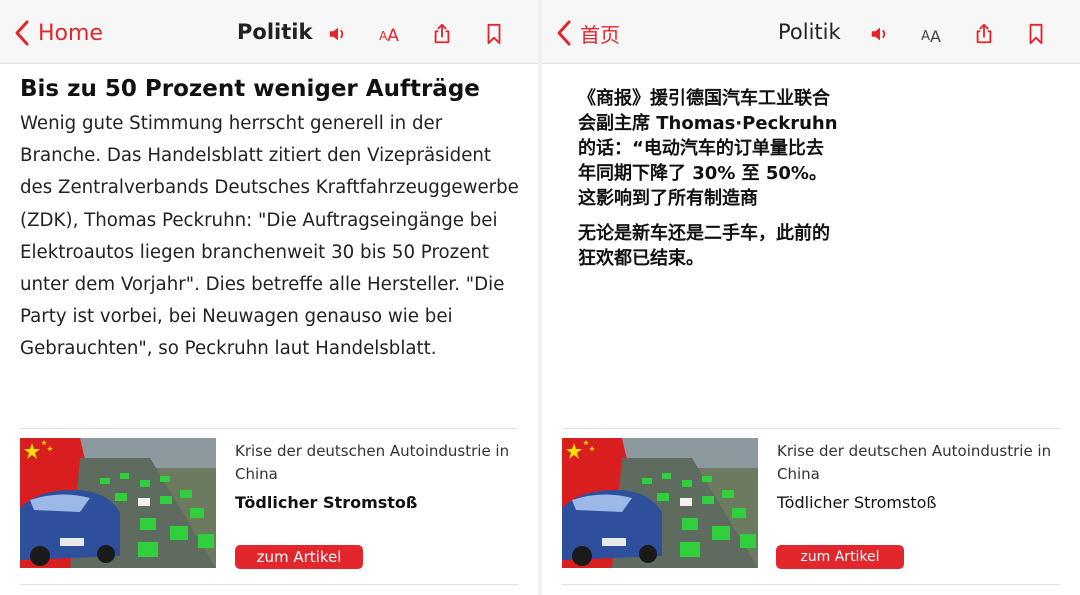 This screenshot has width=1080, height=595. Describe the element at coordinates (70, 33) in the screenshot. I see `back-label: Home` at that location.